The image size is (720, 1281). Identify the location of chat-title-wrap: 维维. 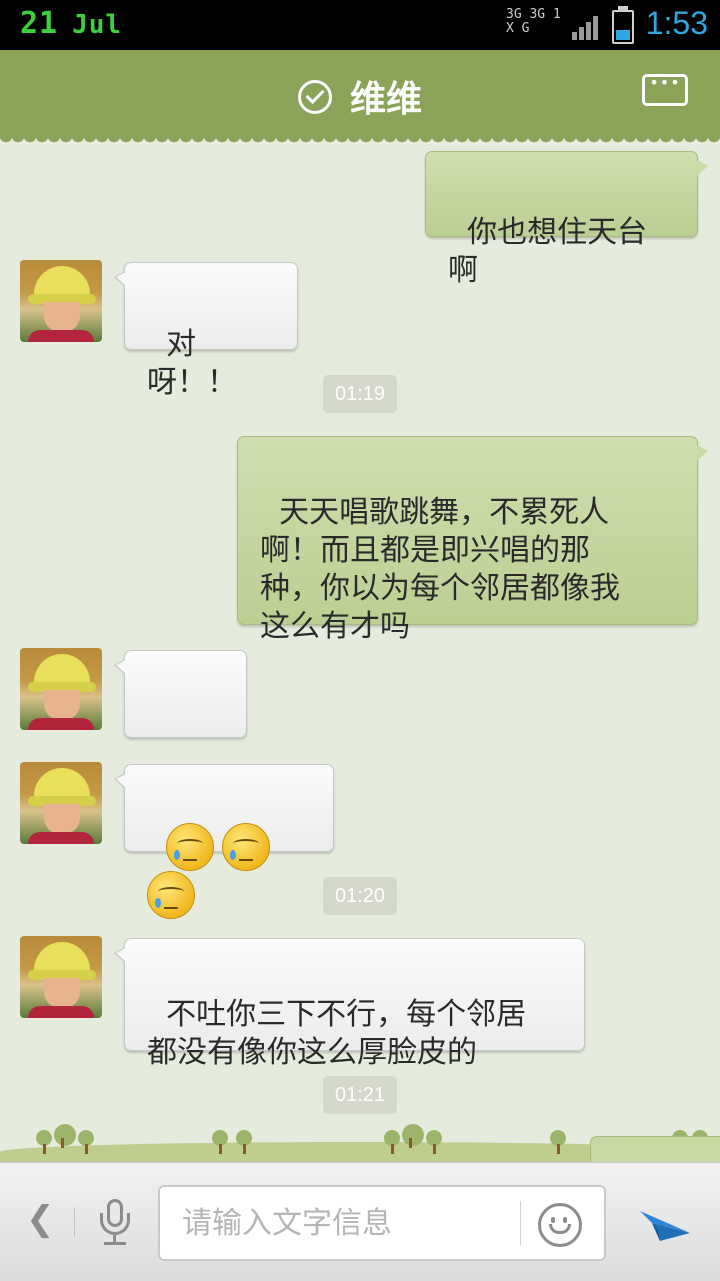
(360, 96).